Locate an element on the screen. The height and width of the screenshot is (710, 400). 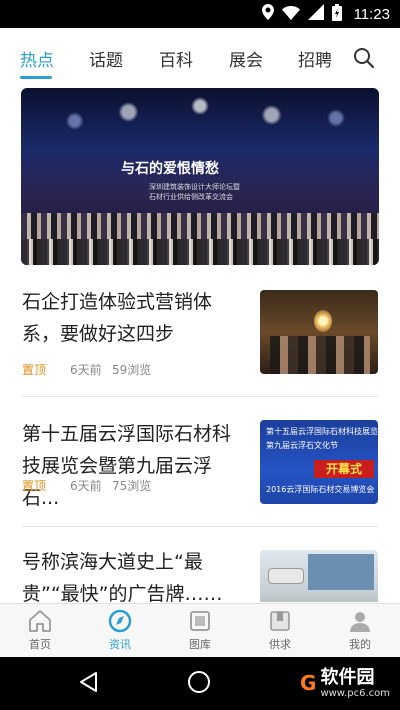
tab-indicator is located at coordinates (36, 77).